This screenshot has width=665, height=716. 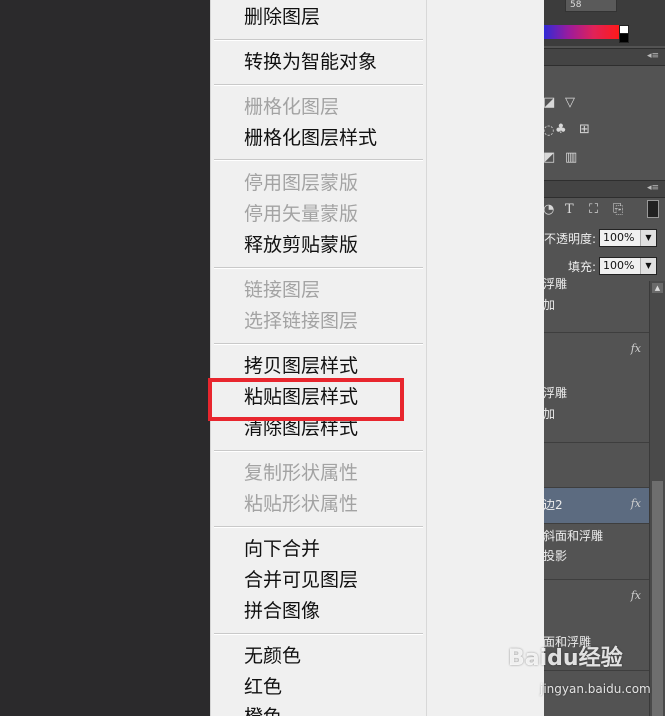 What do you see at coordinates (593, 210) in the screenshot?
I see `shape-filter-icon: ⛶` at bounding box center [593, 210].